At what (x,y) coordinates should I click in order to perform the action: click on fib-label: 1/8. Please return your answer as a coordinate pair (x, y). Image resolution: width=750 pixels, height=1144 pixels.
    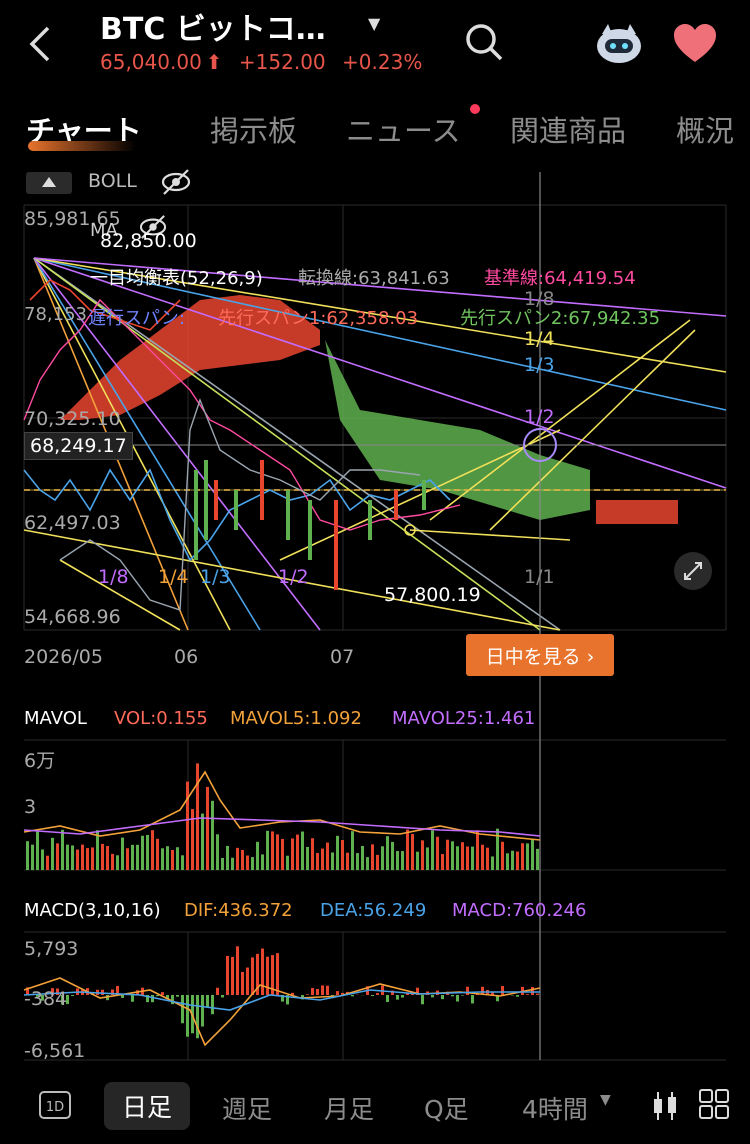
    Looking at the image, I should click on (113, 577).